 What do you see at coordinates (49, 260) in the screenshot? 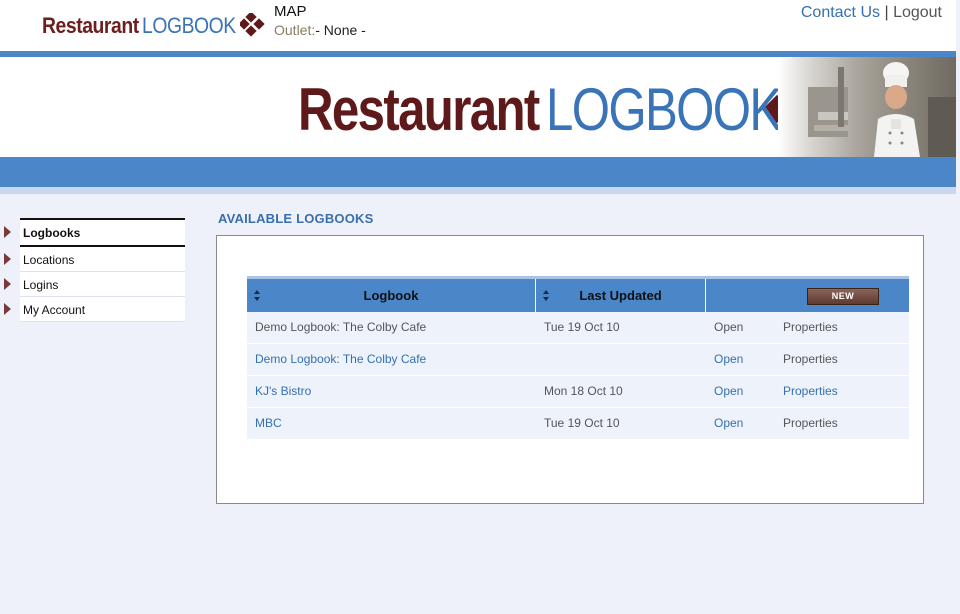
I see `sidebar-item-label: Locations` at bounding box center [49, 260].